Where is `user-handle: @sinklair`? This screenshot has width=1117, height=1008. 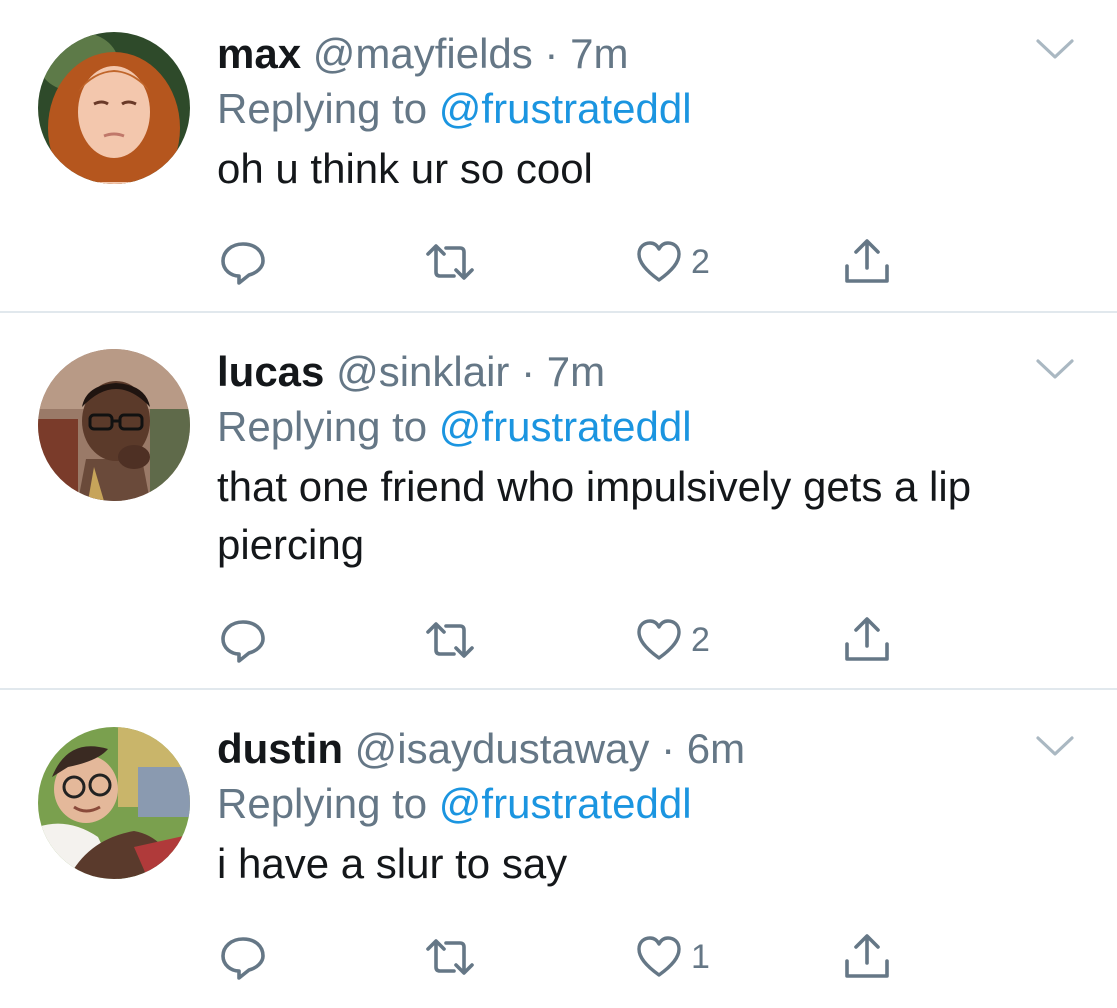 user-handle: @sinklair is located at coordinates (422, 371).